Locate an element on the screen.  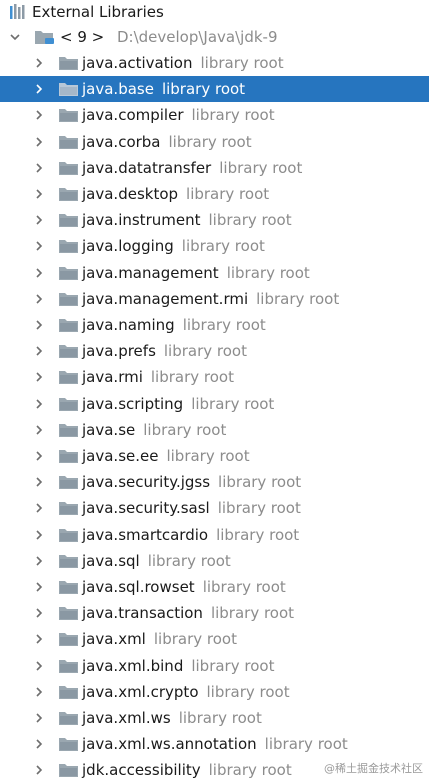
module-row: java.corba library root is located at coordinates (214, 142).